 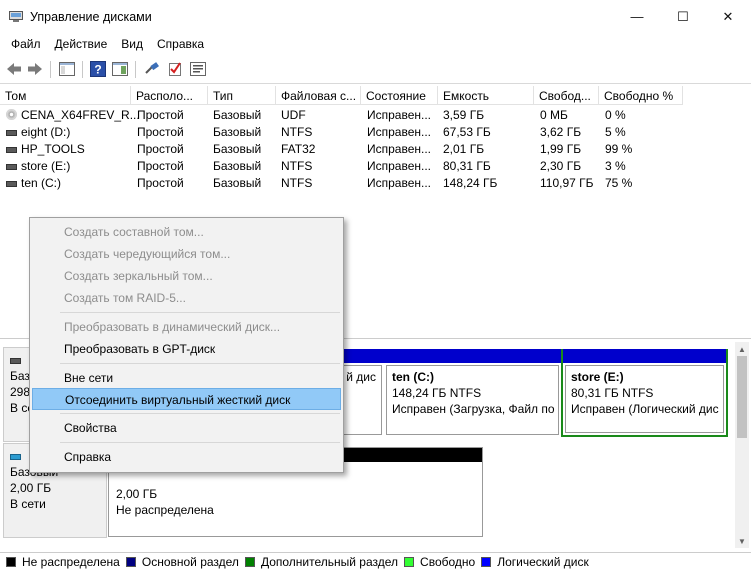 What do you see at coordinates (65, 95) in the screenshot?
I see `column-header-volume: Том` at bounding box center [65, 95].